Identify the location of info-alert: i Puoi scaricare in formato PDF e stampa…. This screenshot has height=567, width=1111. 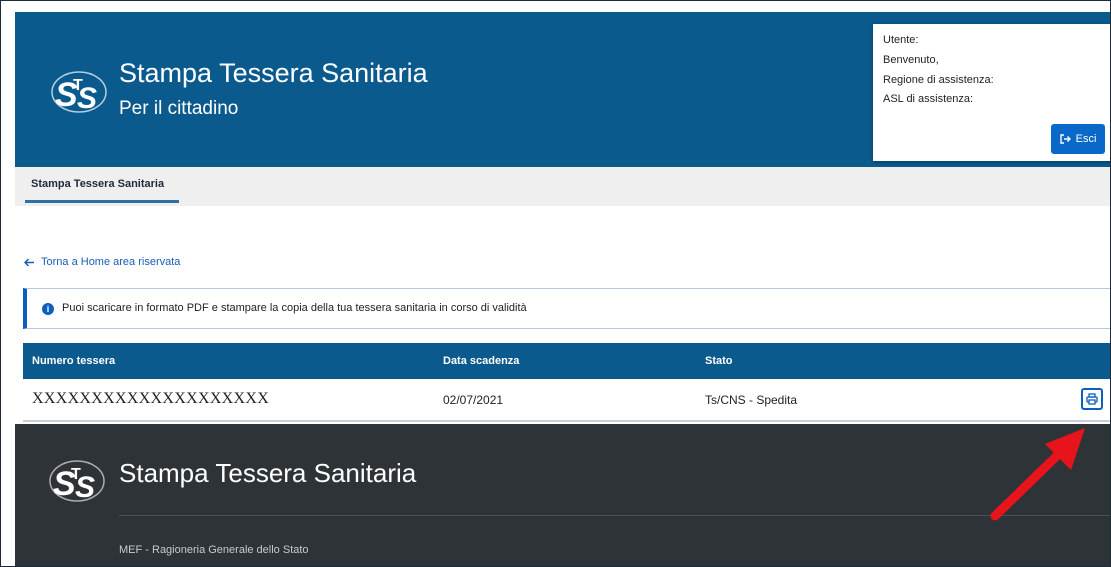
(566, 308).